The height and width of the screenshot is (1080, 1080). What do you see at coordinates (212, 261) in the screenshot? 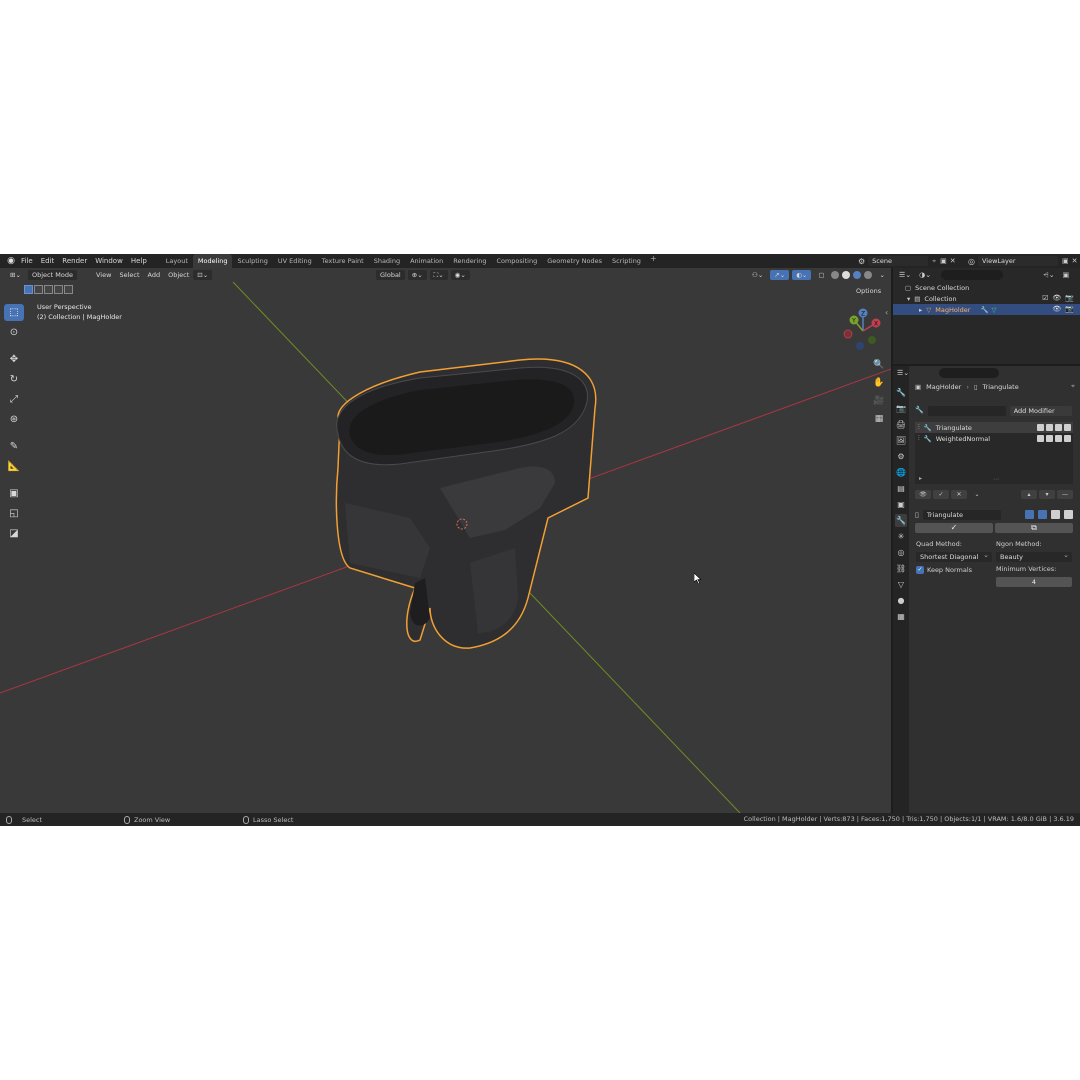
I see `tab-modeling: Modeling` at bounding box center [212, 261].